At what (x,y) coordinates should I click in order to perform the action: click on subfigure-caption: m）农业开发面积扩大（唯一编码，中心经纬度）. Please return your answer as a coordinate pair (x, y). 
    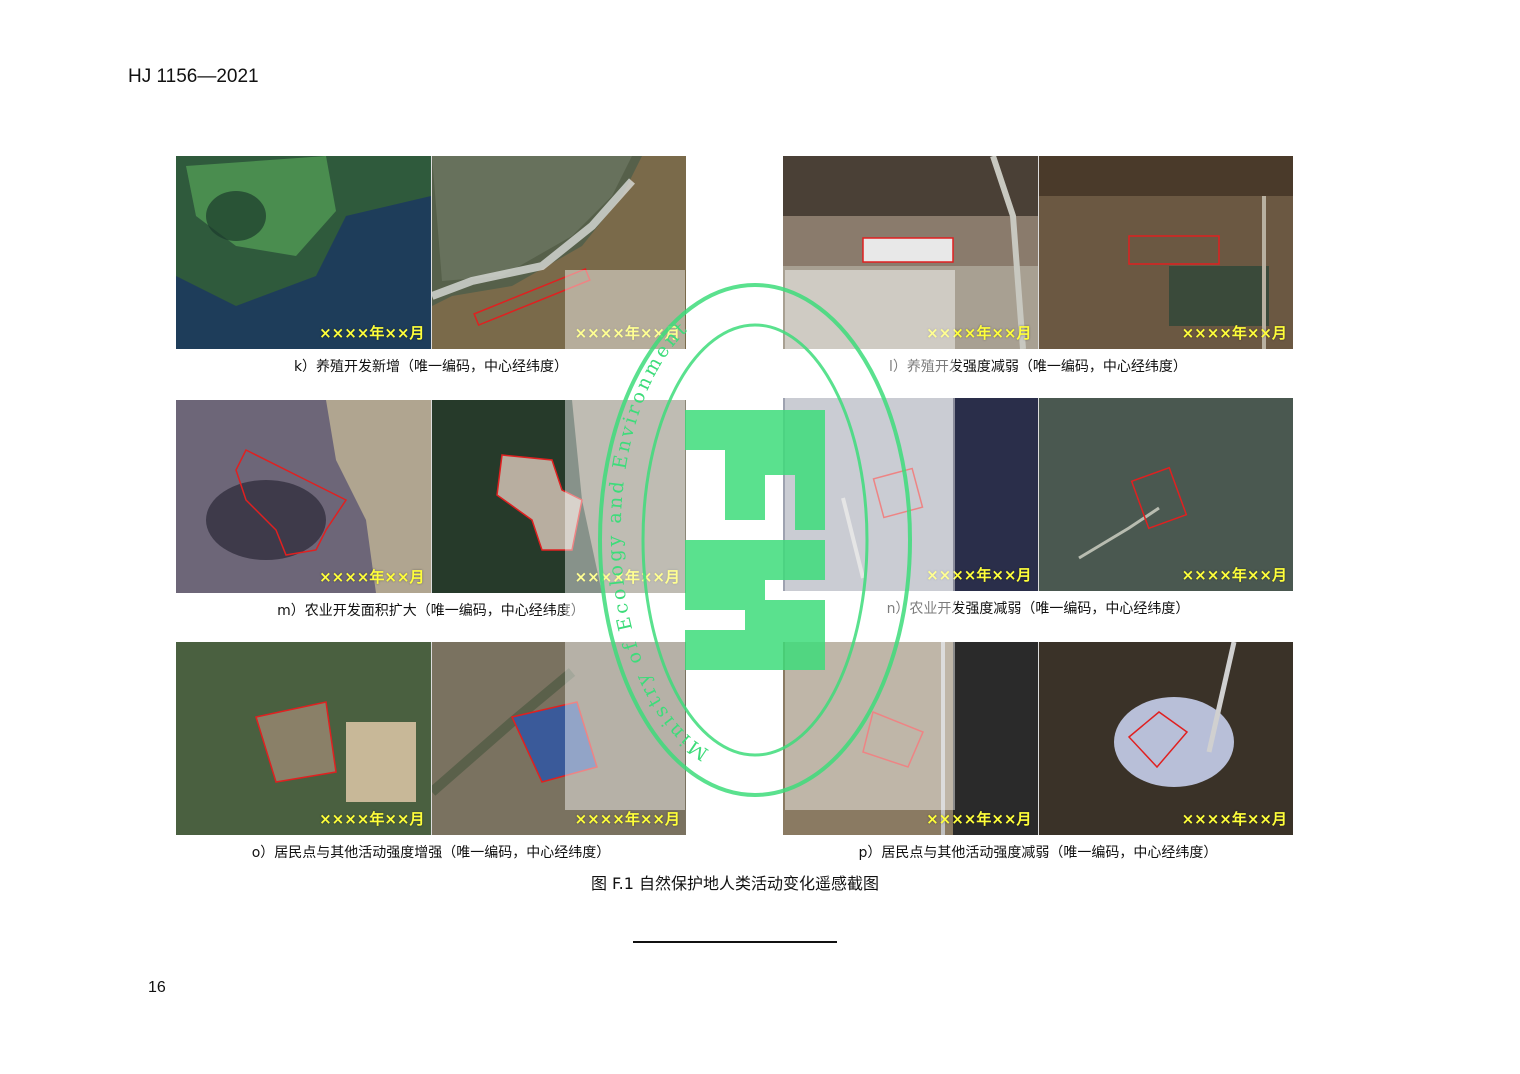
    Looking at the image, I should click on (431, 611).